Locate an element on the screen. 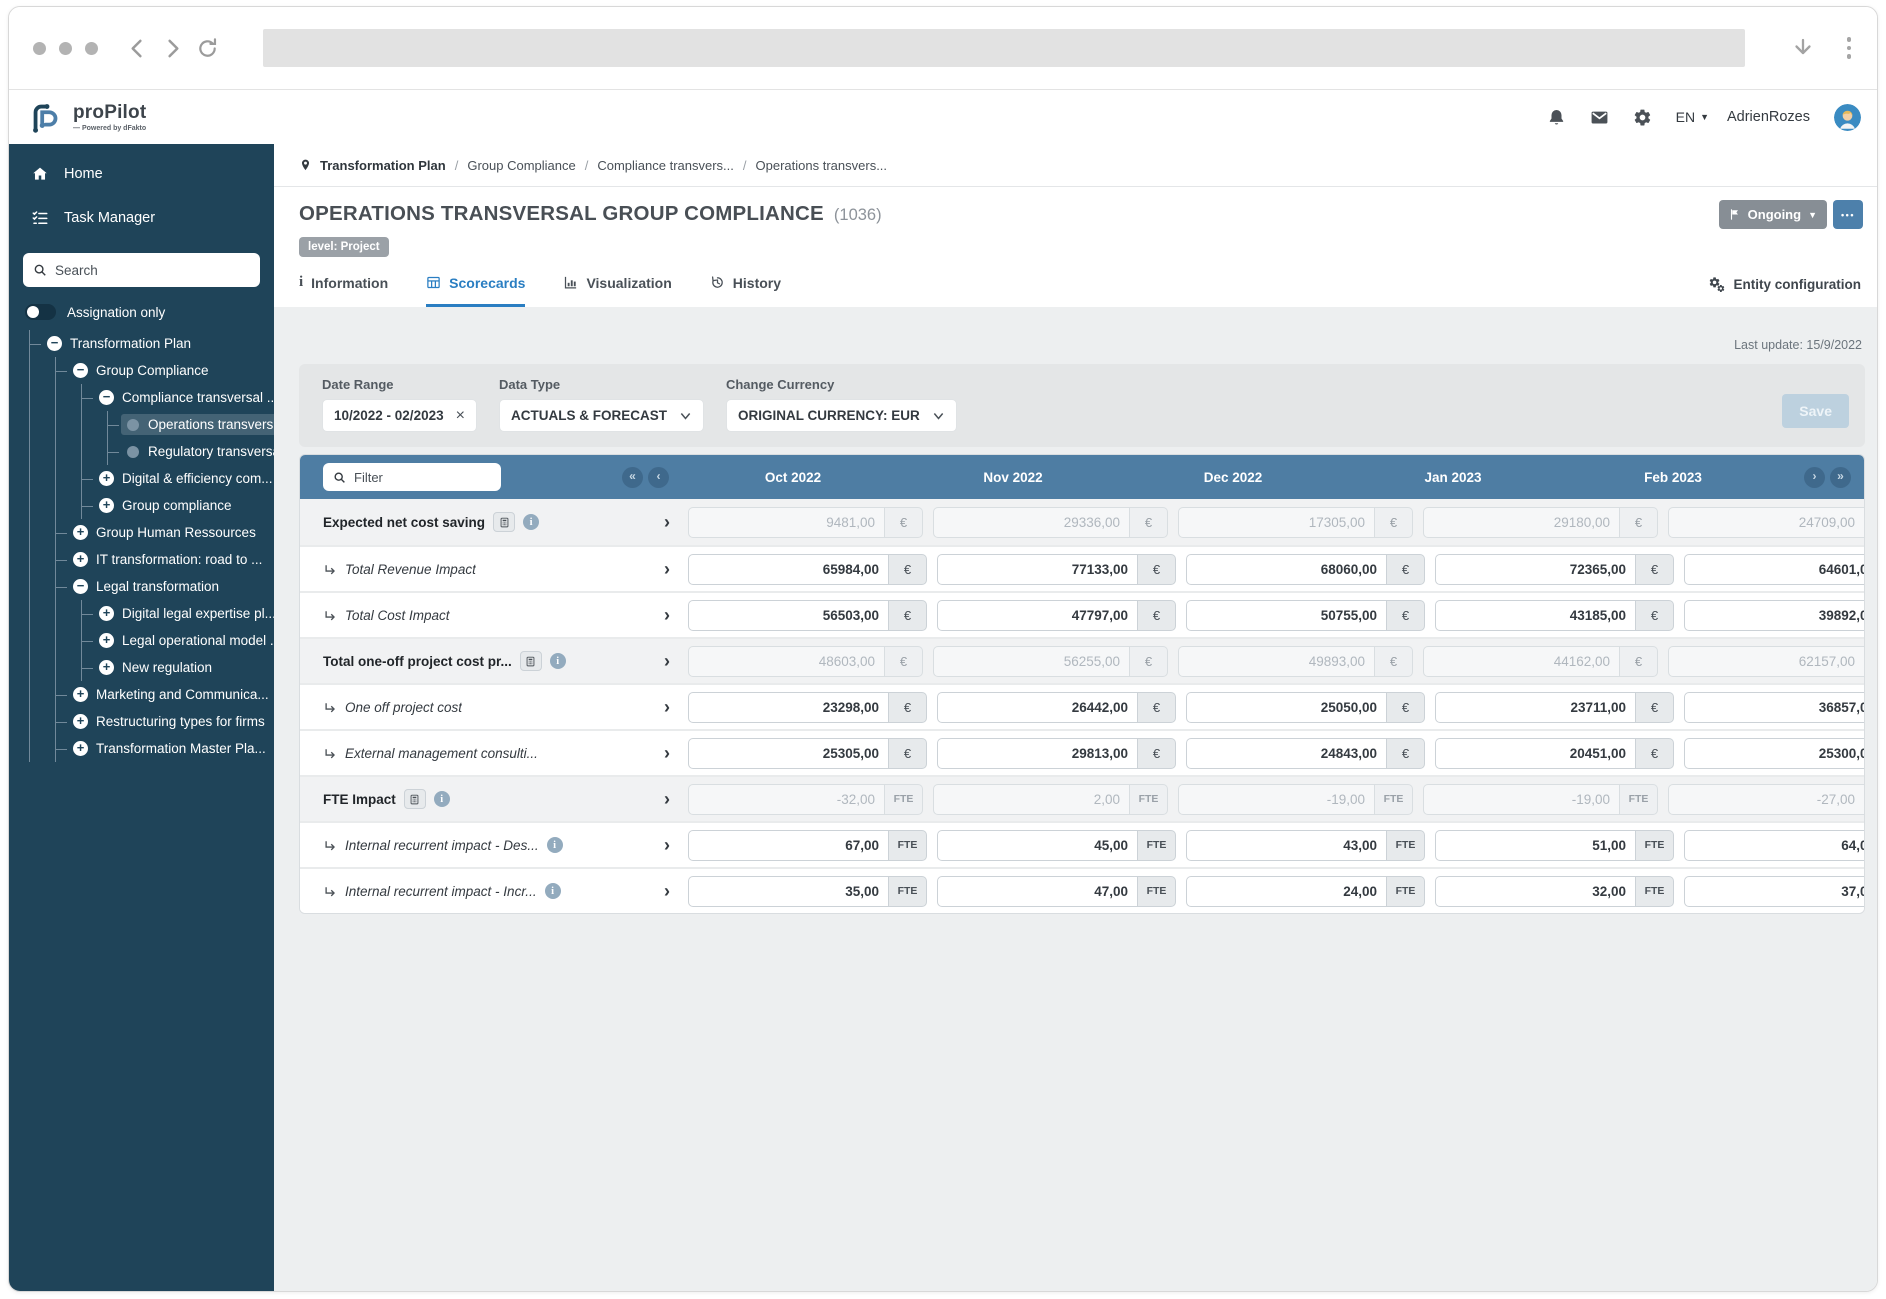 The image size is (1886, 1299). gear-icon is located at coordinates (1642, 117).